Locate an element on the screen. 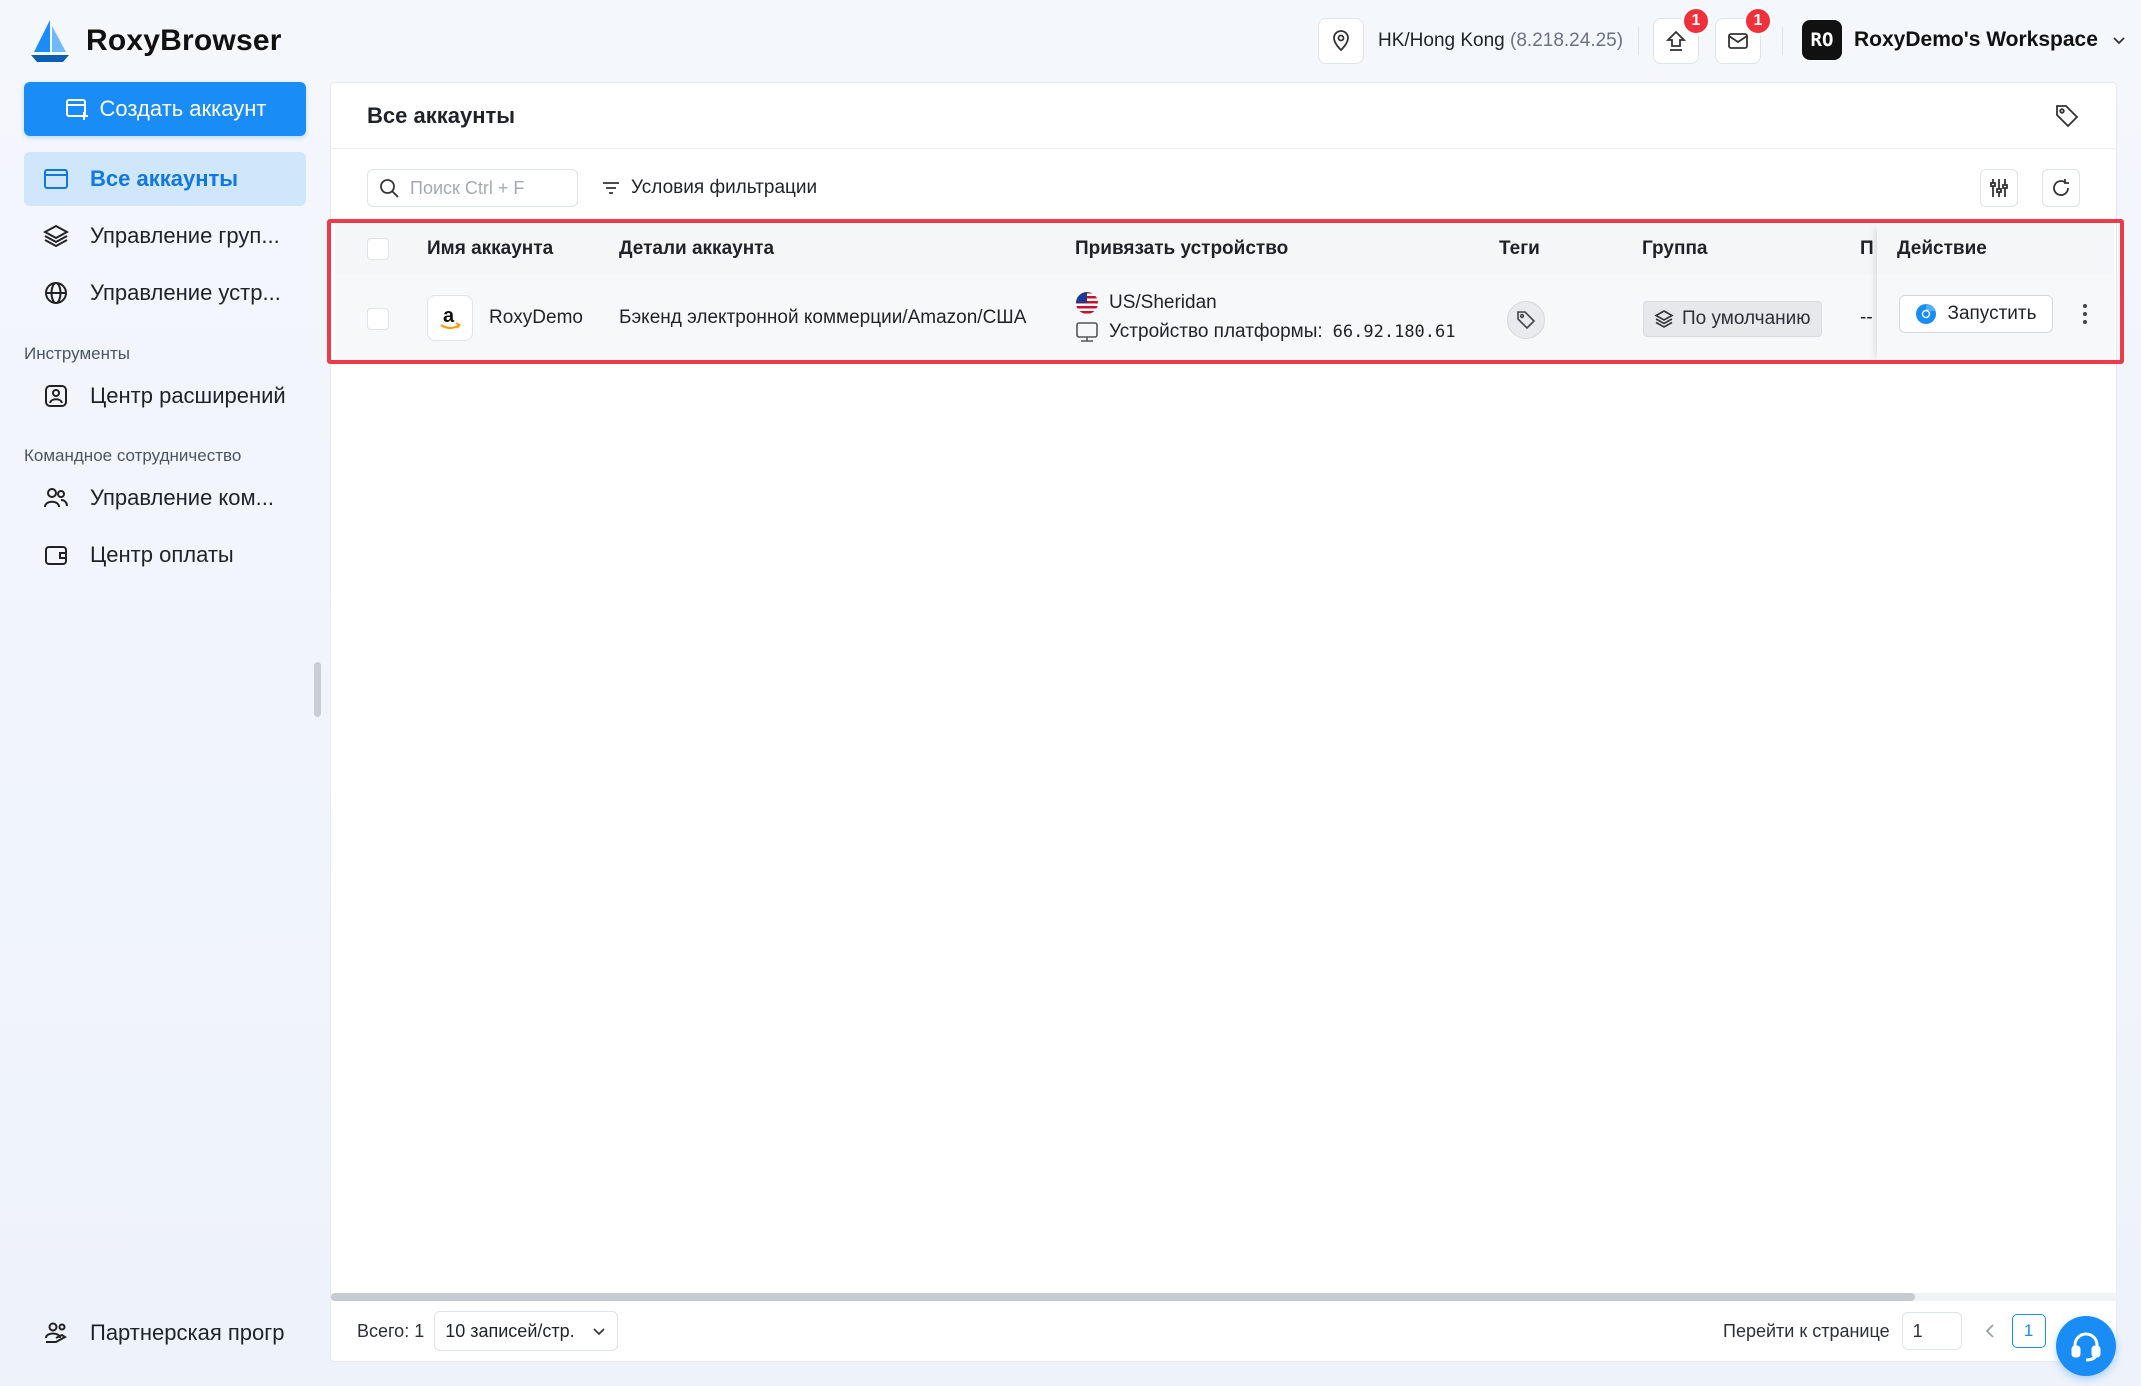 Image resolution: width=2141 pixels, height=1386 pixels. create-account-label: Создать аккаунт is located at coordinates (183, 108).